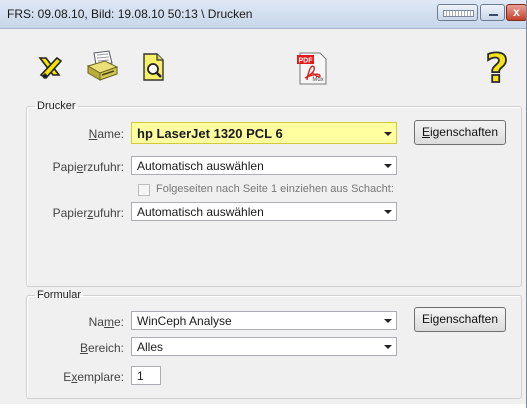 The height and width of the screenshot is (408, 527). I want to click on help-glyph: ?, so click(496, 67).